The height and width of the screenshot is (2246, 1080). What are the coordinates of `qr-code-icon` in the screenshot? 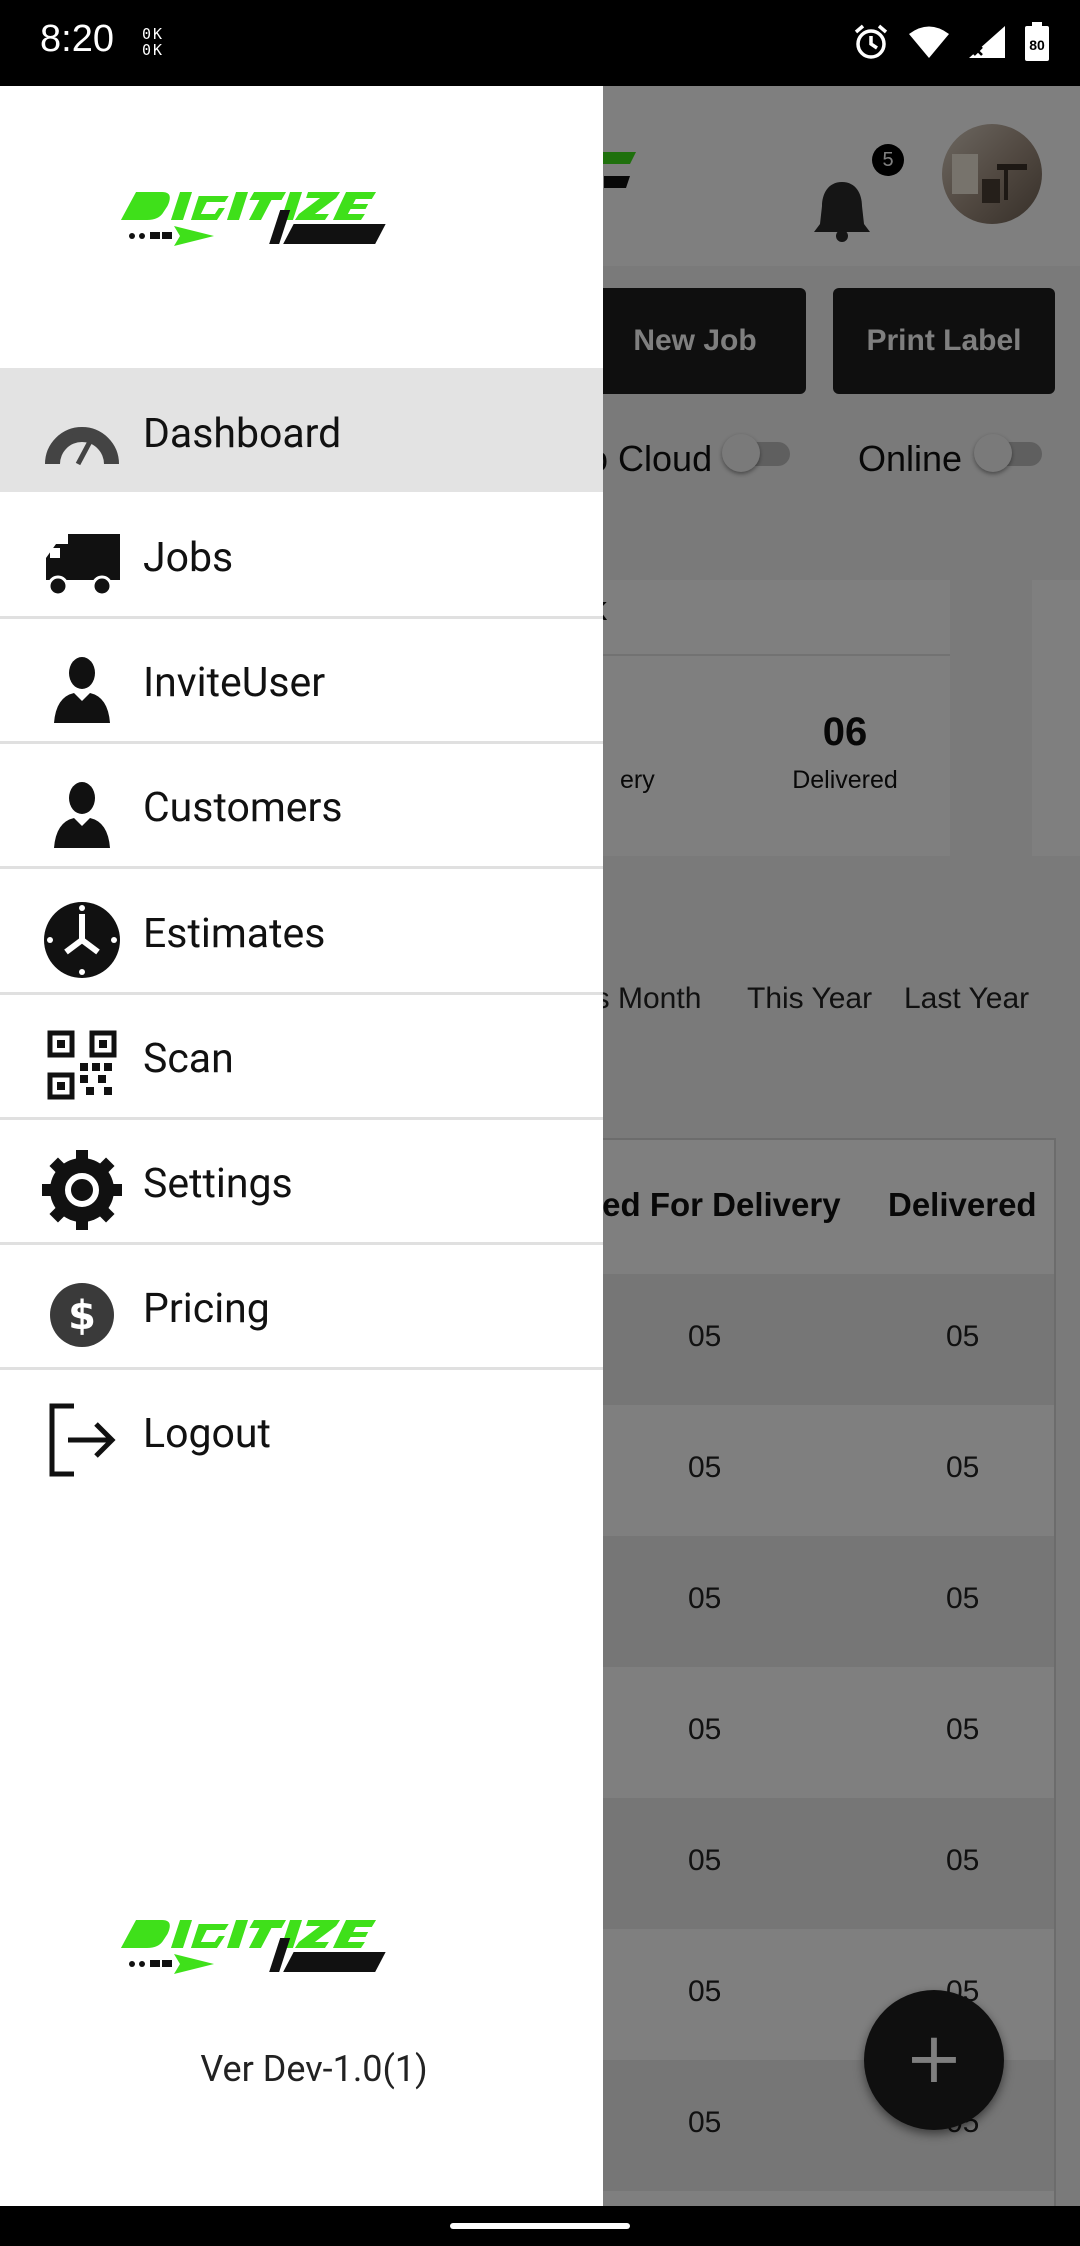 It's located at (82, 1065).